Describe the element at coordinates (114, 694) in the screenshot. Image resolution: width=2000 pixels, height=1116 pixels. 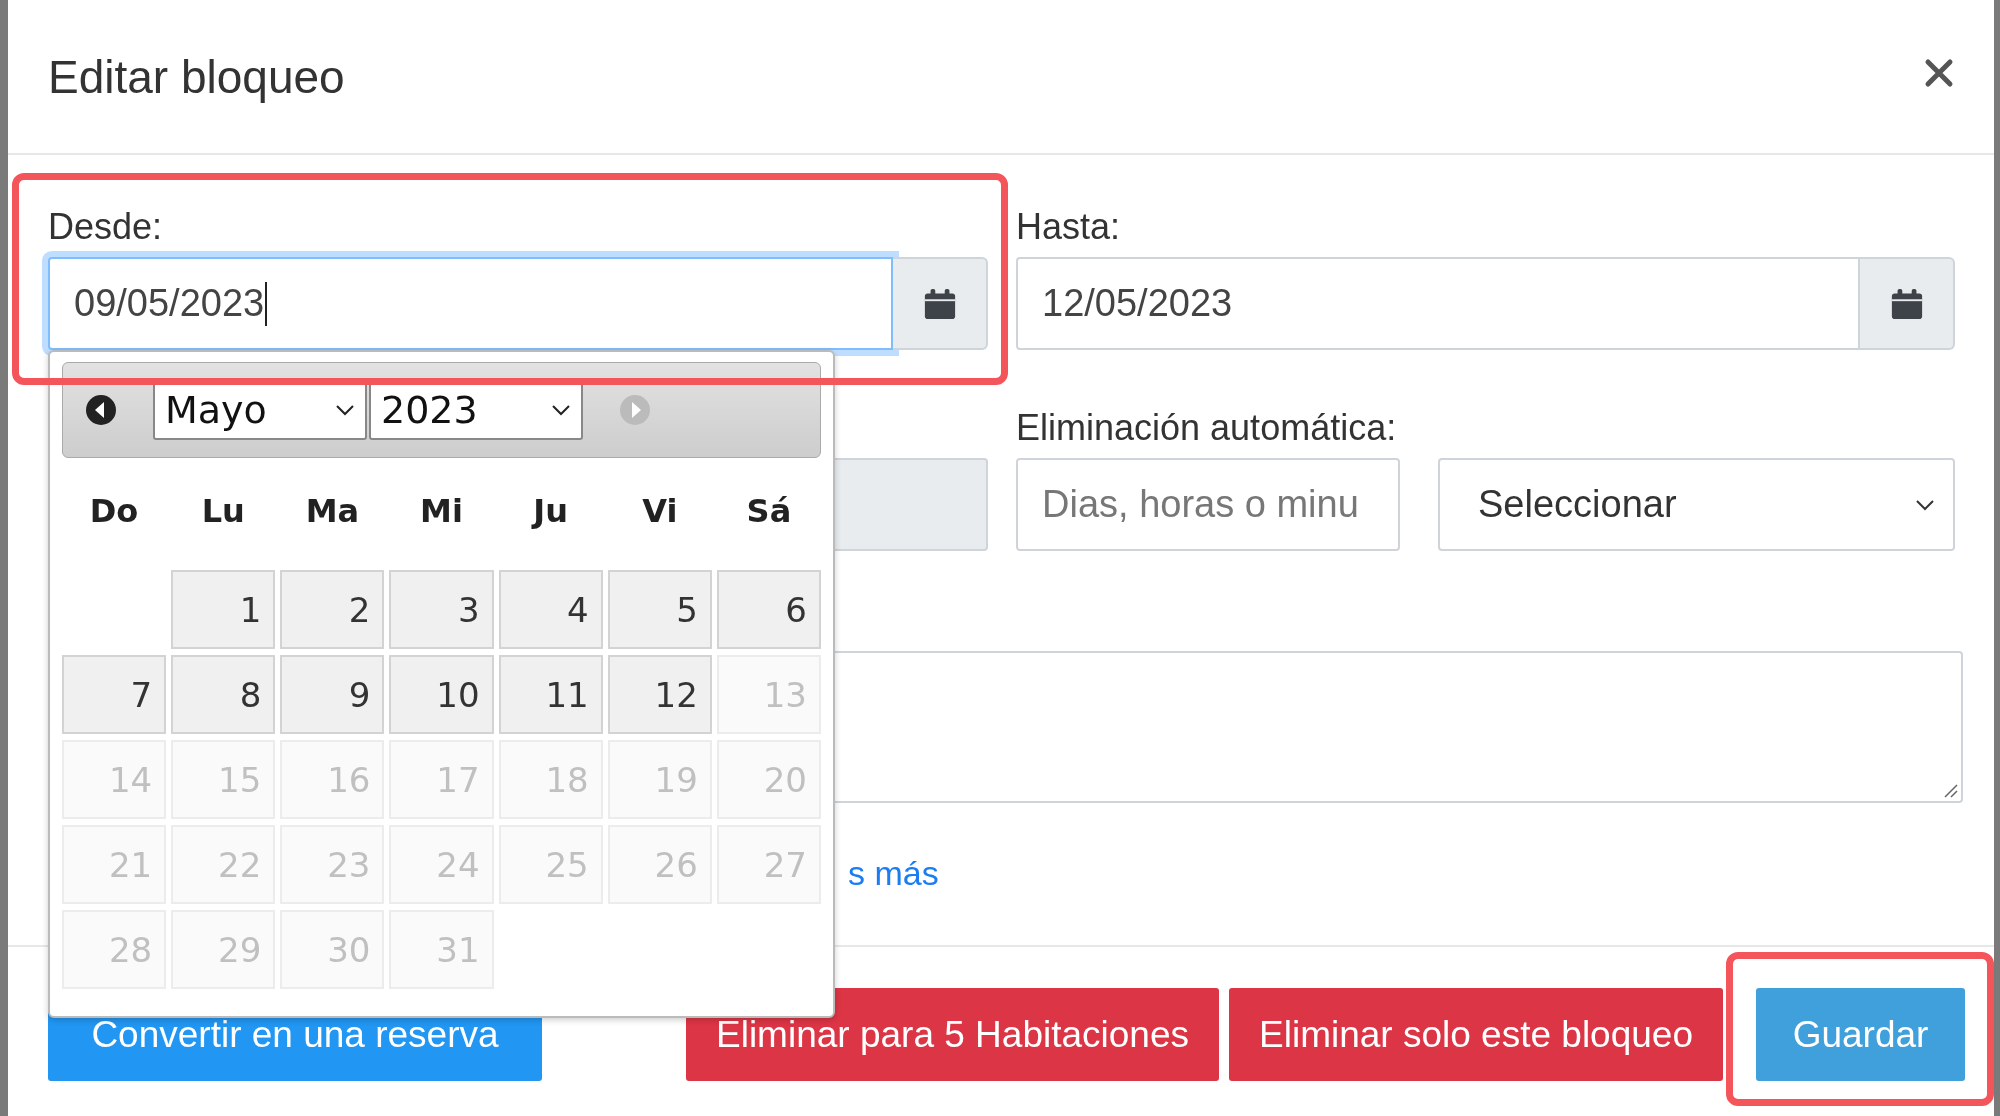
I see `day-cell: 7` at that location.